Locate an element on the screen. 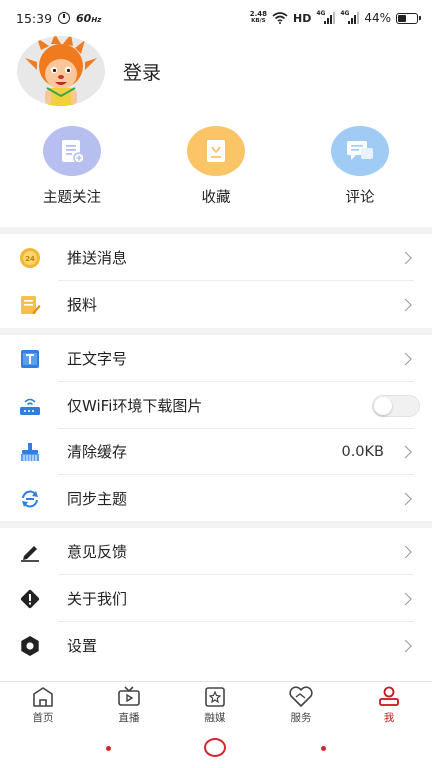 The width and height of the screenshot is (432, 768). report-label: 报料 is located at coordinates (82, 305).